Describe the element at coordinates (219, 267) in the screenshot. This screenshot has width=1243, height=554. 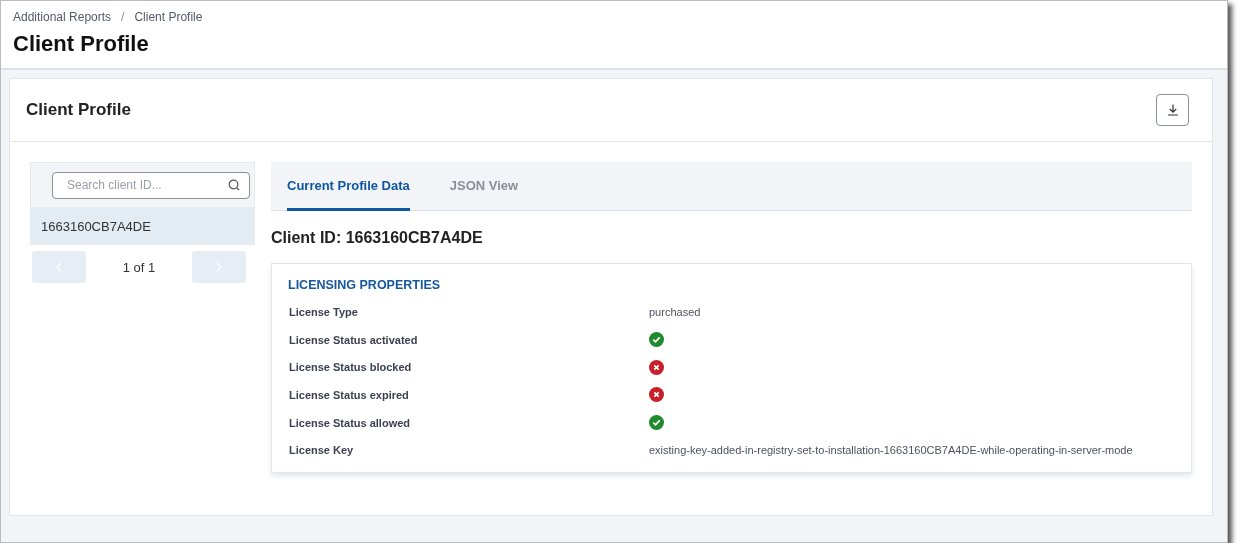
I see `chevron-right-icon` at that location.